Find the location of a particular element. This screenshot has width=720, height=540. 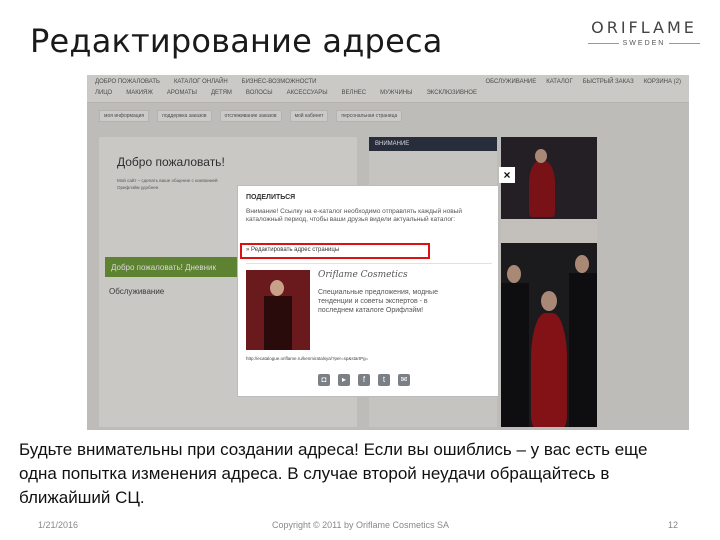

brand-sub-row: SWEDEN is located at coordinates (644, 43).